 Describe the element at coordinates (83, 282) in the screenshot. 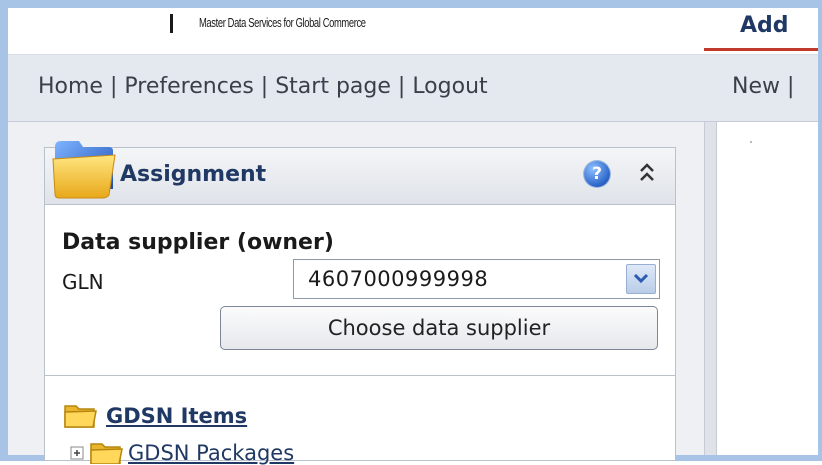

I see `gln-label: GLN` at that location.